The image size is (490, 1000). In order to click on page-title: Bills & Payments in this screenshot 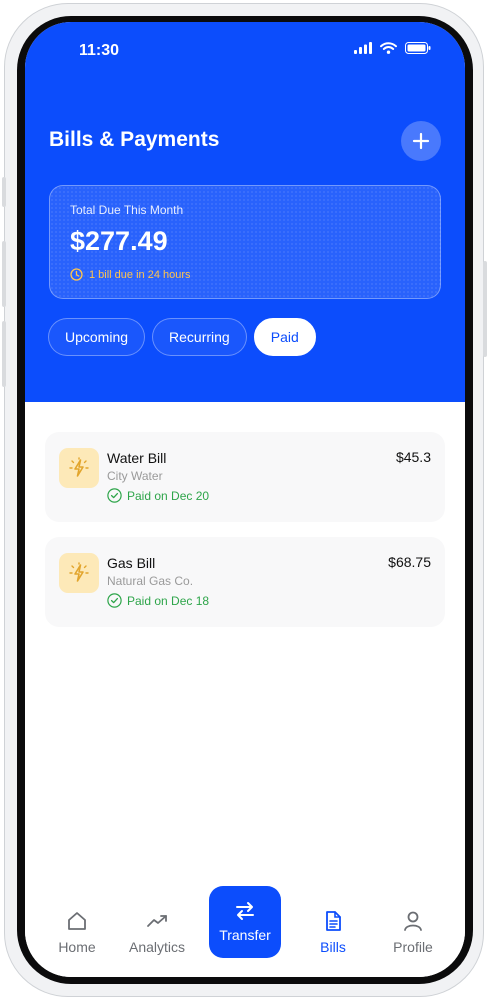, I will do `click(134, 139)`.